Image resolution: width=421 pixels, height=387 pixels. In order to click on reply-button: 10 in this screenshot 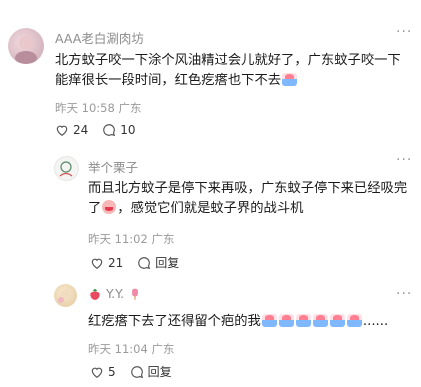, I will do `click(119, 130)`.